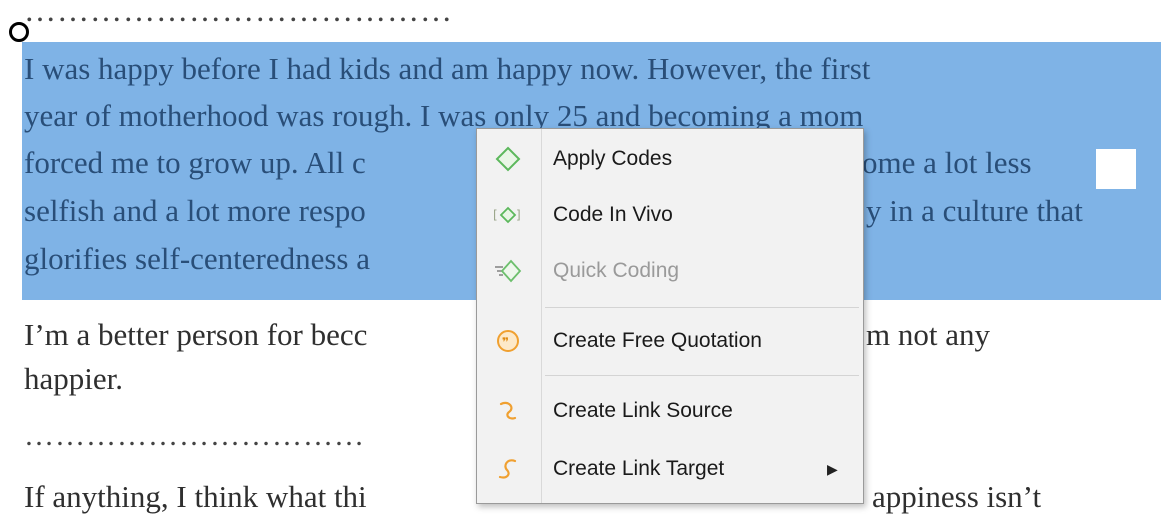 Image resolution: width=1161 pixels, height=522 pixels. What do you see at coordinates (616, 270) in the screenshot?
I see `menu-item-label: Quick Coding` at bounding box center [616, 270].